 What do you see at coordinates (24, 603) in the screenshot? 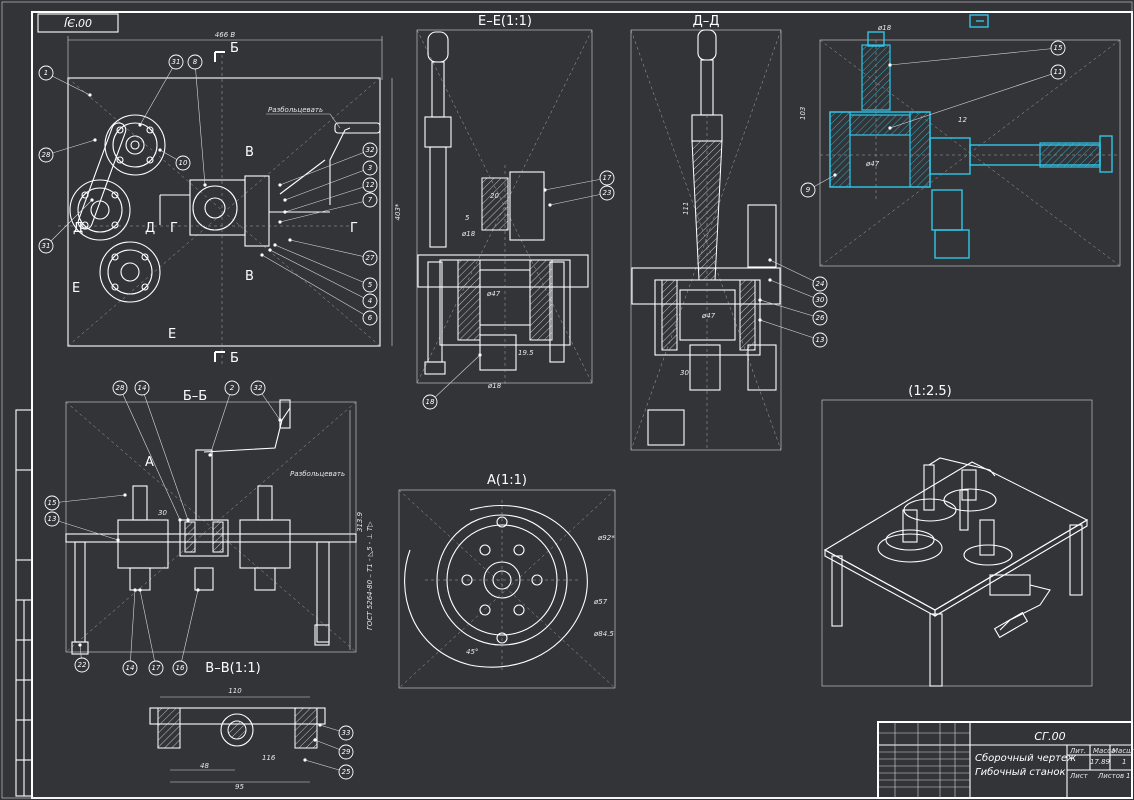
I see `side-stamp` at bounding box center [24, 603].